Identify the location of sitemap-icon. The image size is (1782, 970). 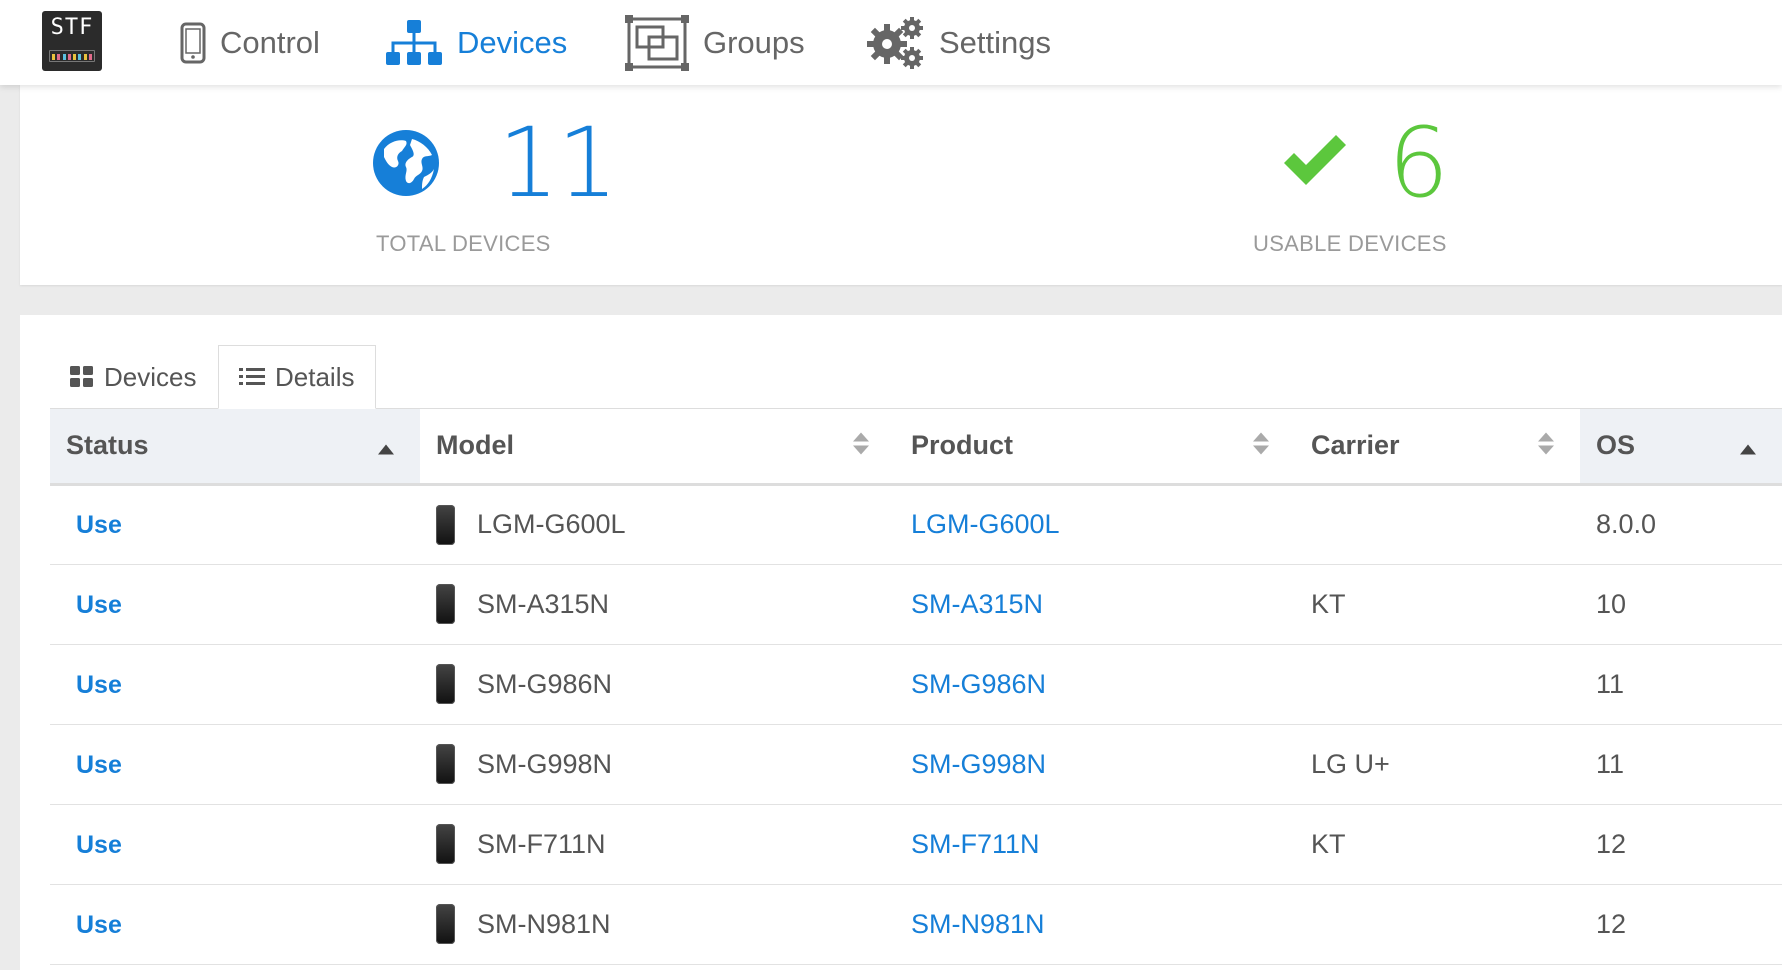
(414, 43).